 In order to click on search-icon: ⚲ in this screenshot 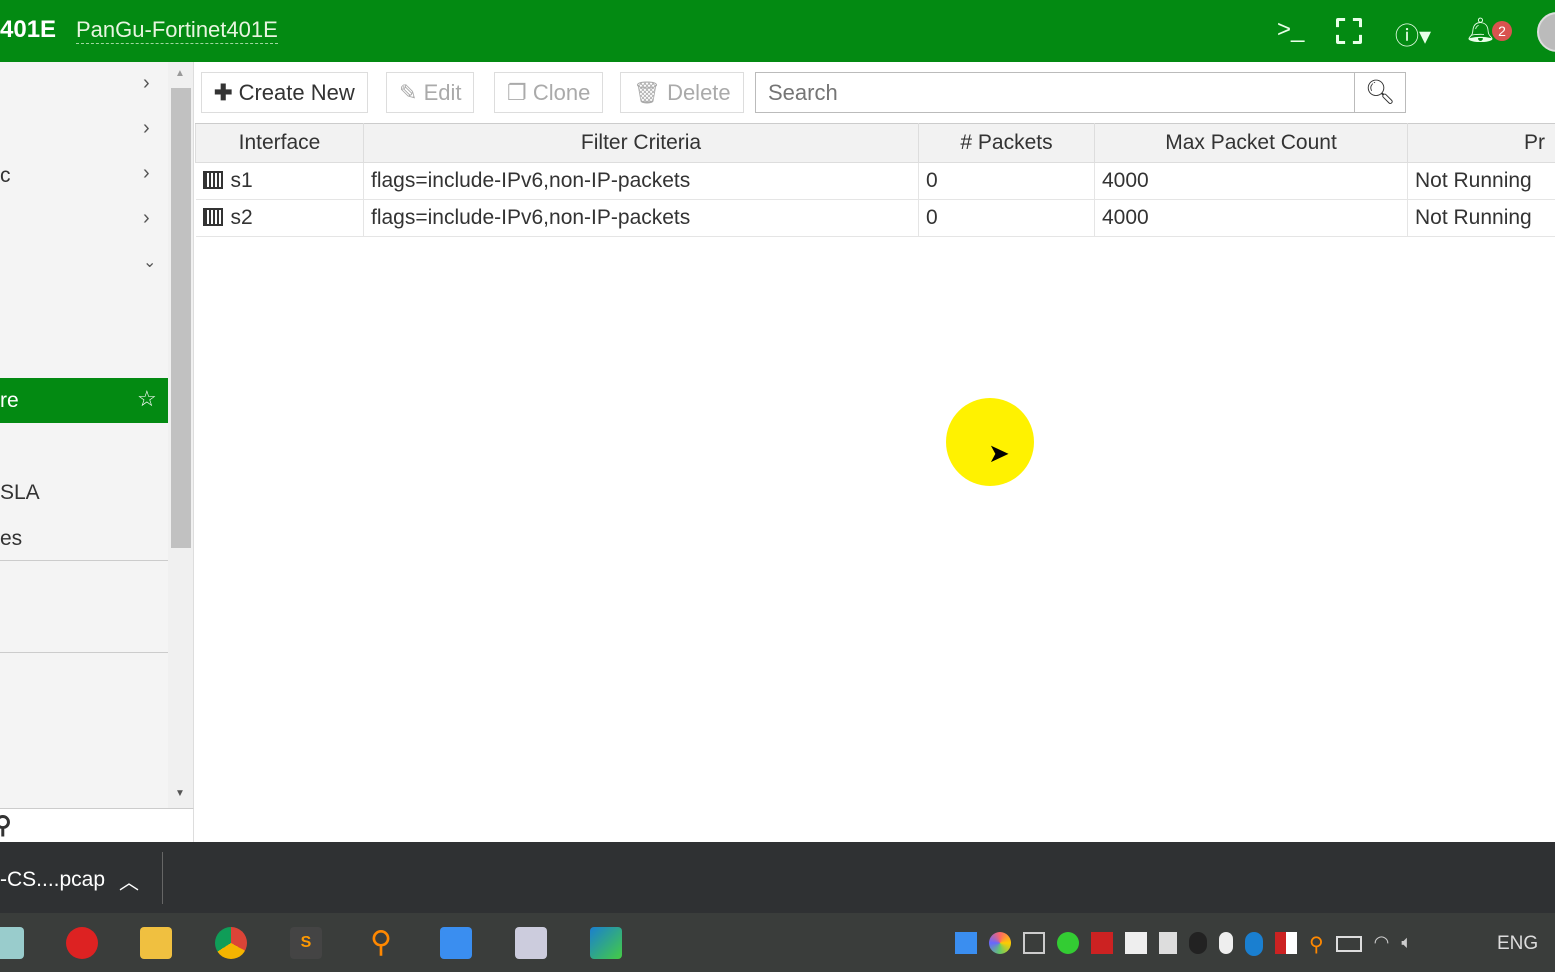, I will do `click(6, 825)`.